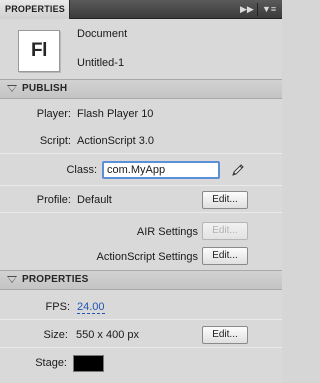  Describe the element at coordinates (141, 280) in the screenshot. I see `properties-section-header: PROPERTIES` at that location.